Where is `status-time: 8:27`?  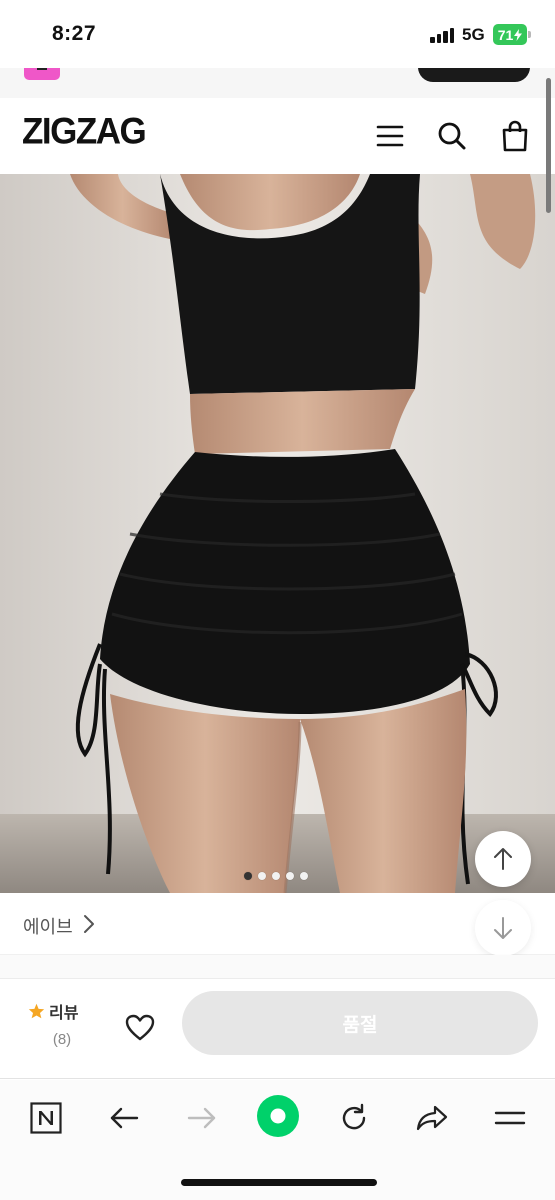
status-time: 8:27 is located at coordinates (74, 33).